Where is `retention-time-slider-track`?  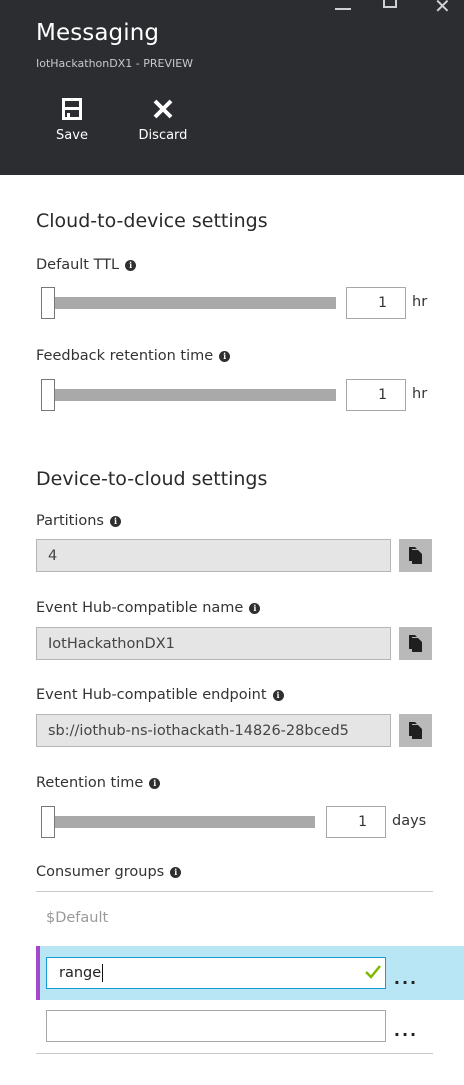
retention-time-slider-track is located at coordinates (181, 822).